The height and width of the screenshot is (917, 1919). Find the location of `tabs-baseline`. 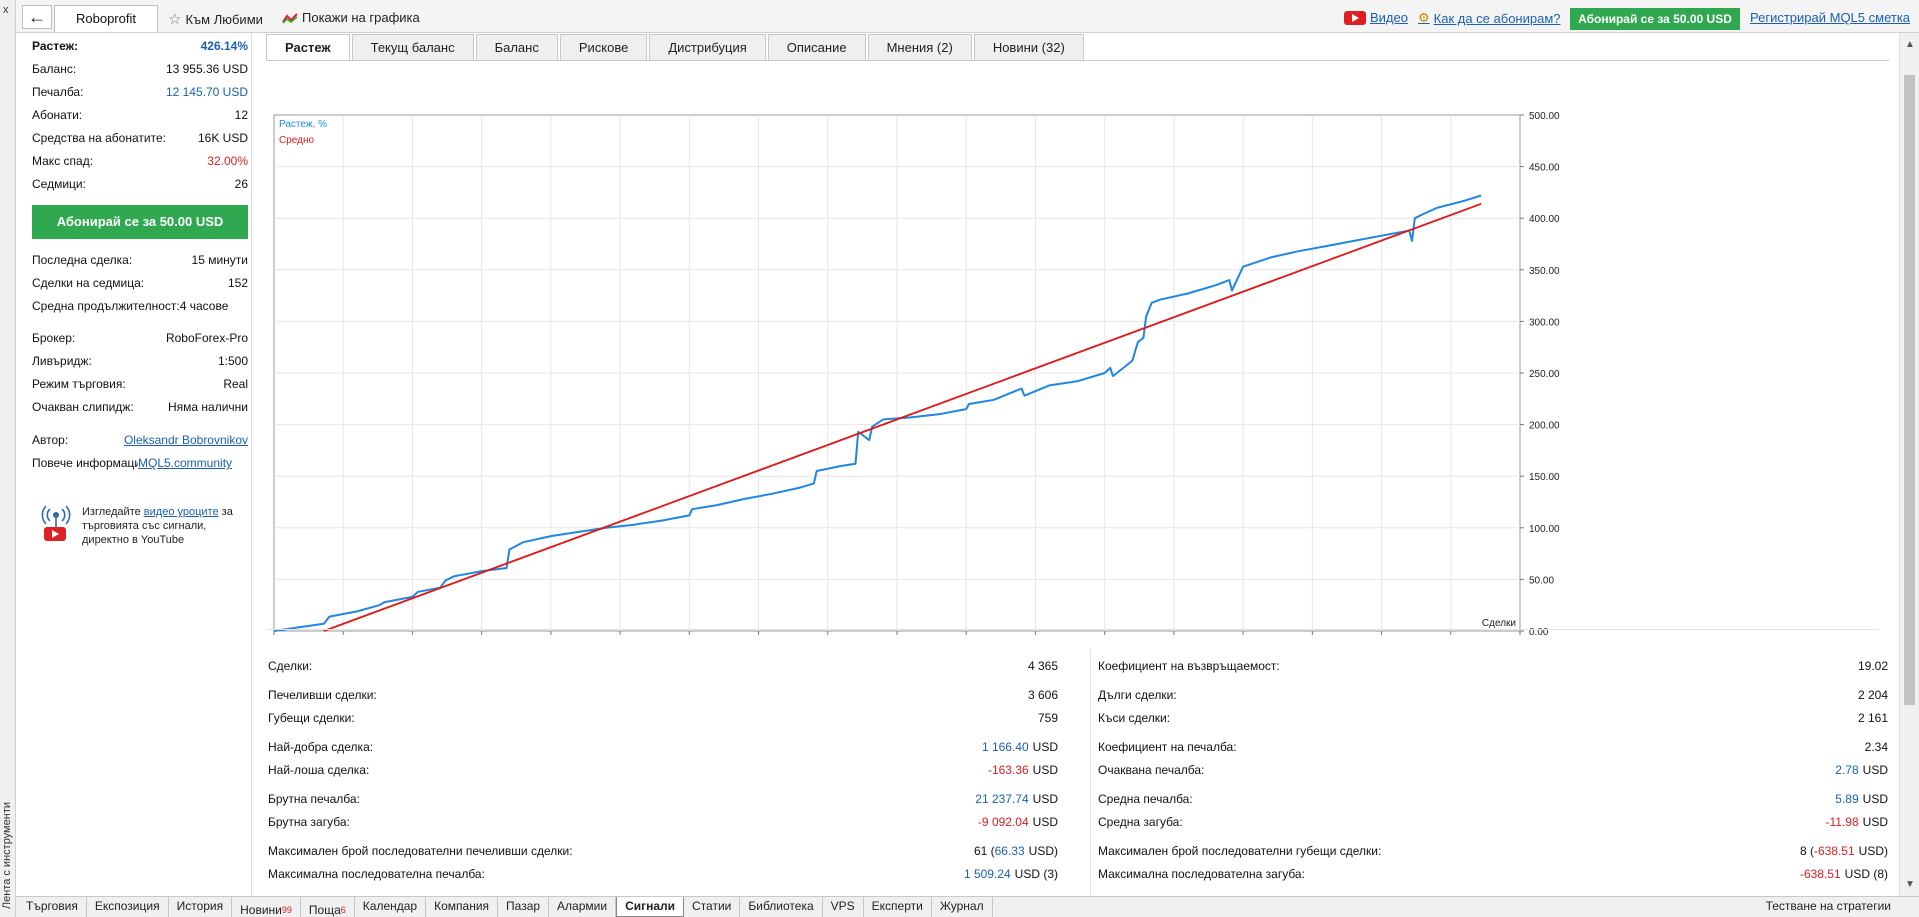

tabs-baseline is located at coordinates (1077, 60).